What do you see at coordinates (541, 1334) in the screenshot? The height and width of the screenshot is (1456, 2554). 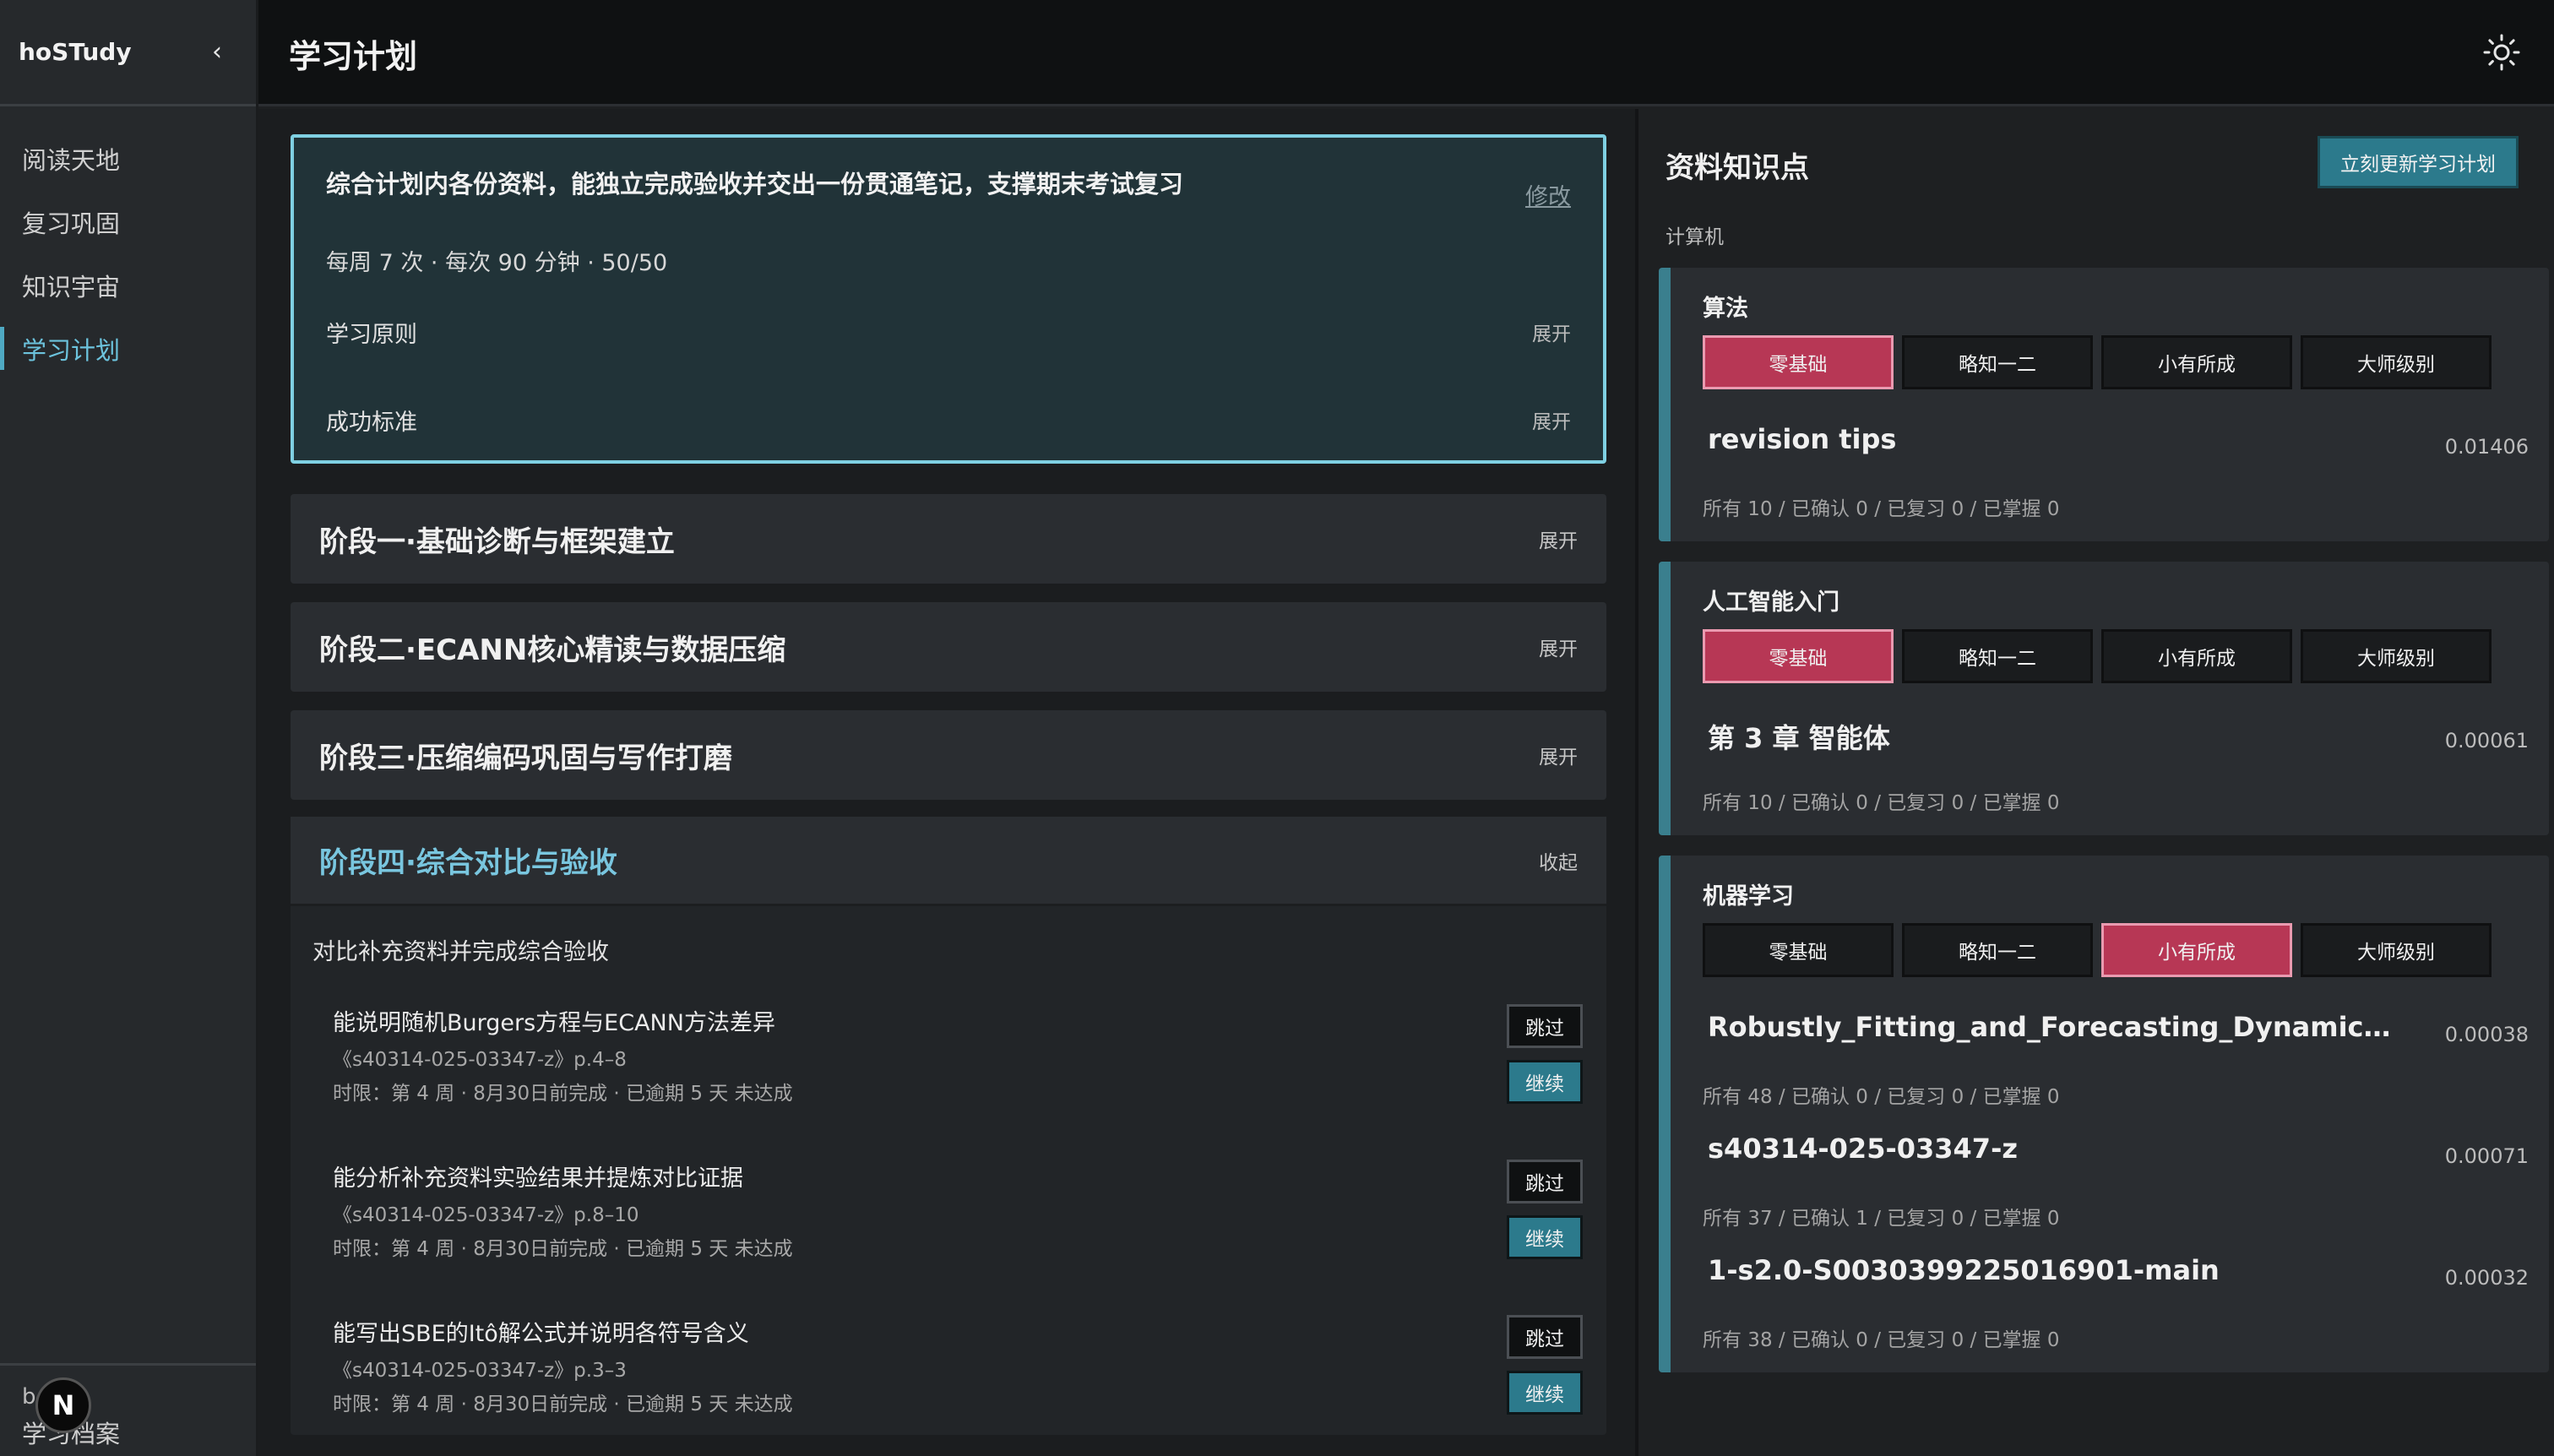 I see `task-title: 能写出SBE的Itô解公式并说明各符号含义` at bounding box center [541, 1334].